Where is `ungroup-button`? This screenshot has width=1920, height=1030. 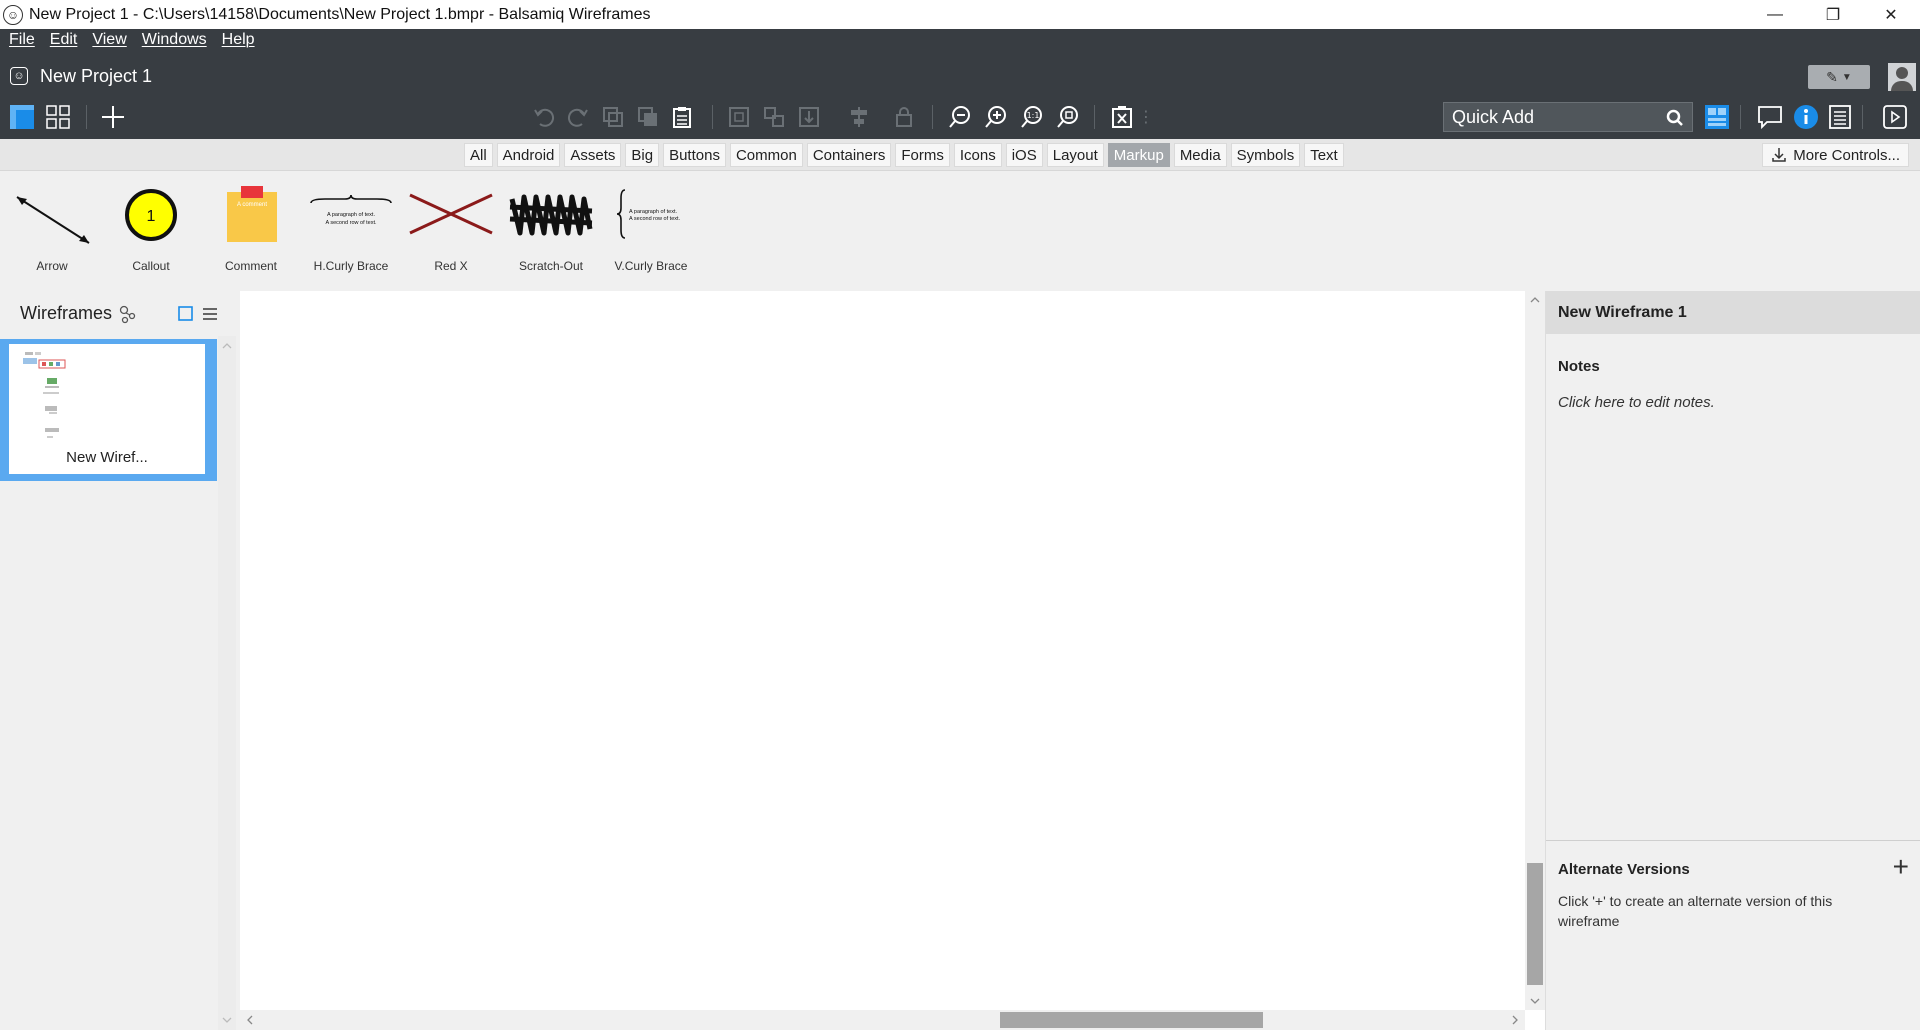
ungroup-button is located at coordinates (774, 117).